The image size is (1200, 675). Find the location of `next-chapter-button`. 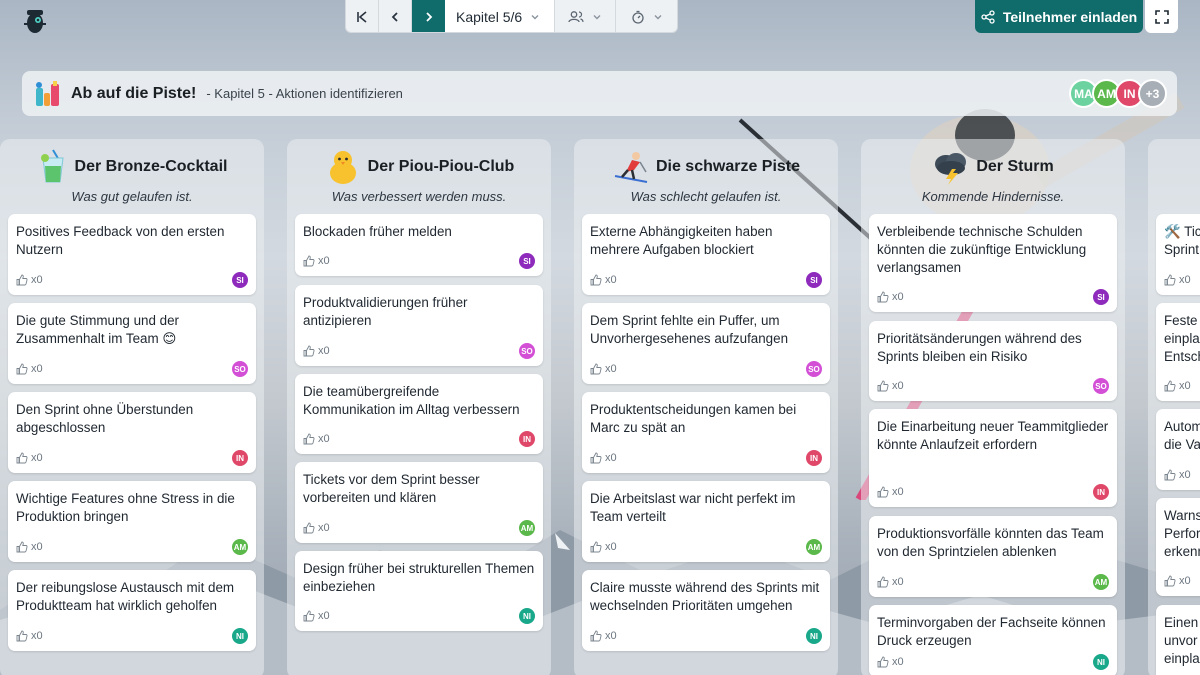

next-chapter-button is located at coordinates (428, 16).